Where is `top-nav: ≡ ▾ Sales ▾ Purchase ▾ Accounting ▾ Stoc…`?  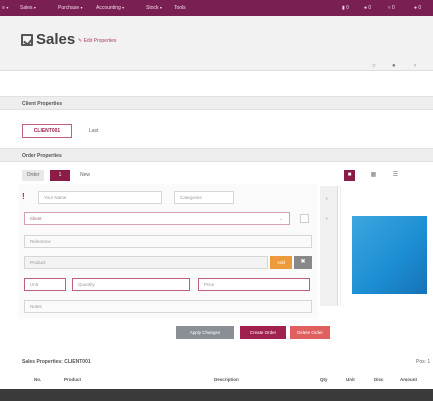 top-nav: ≡ ▾ Sales ▾ Purchase ▾ Accounting ▾ Stoc… is located at coordinates (216, 8).